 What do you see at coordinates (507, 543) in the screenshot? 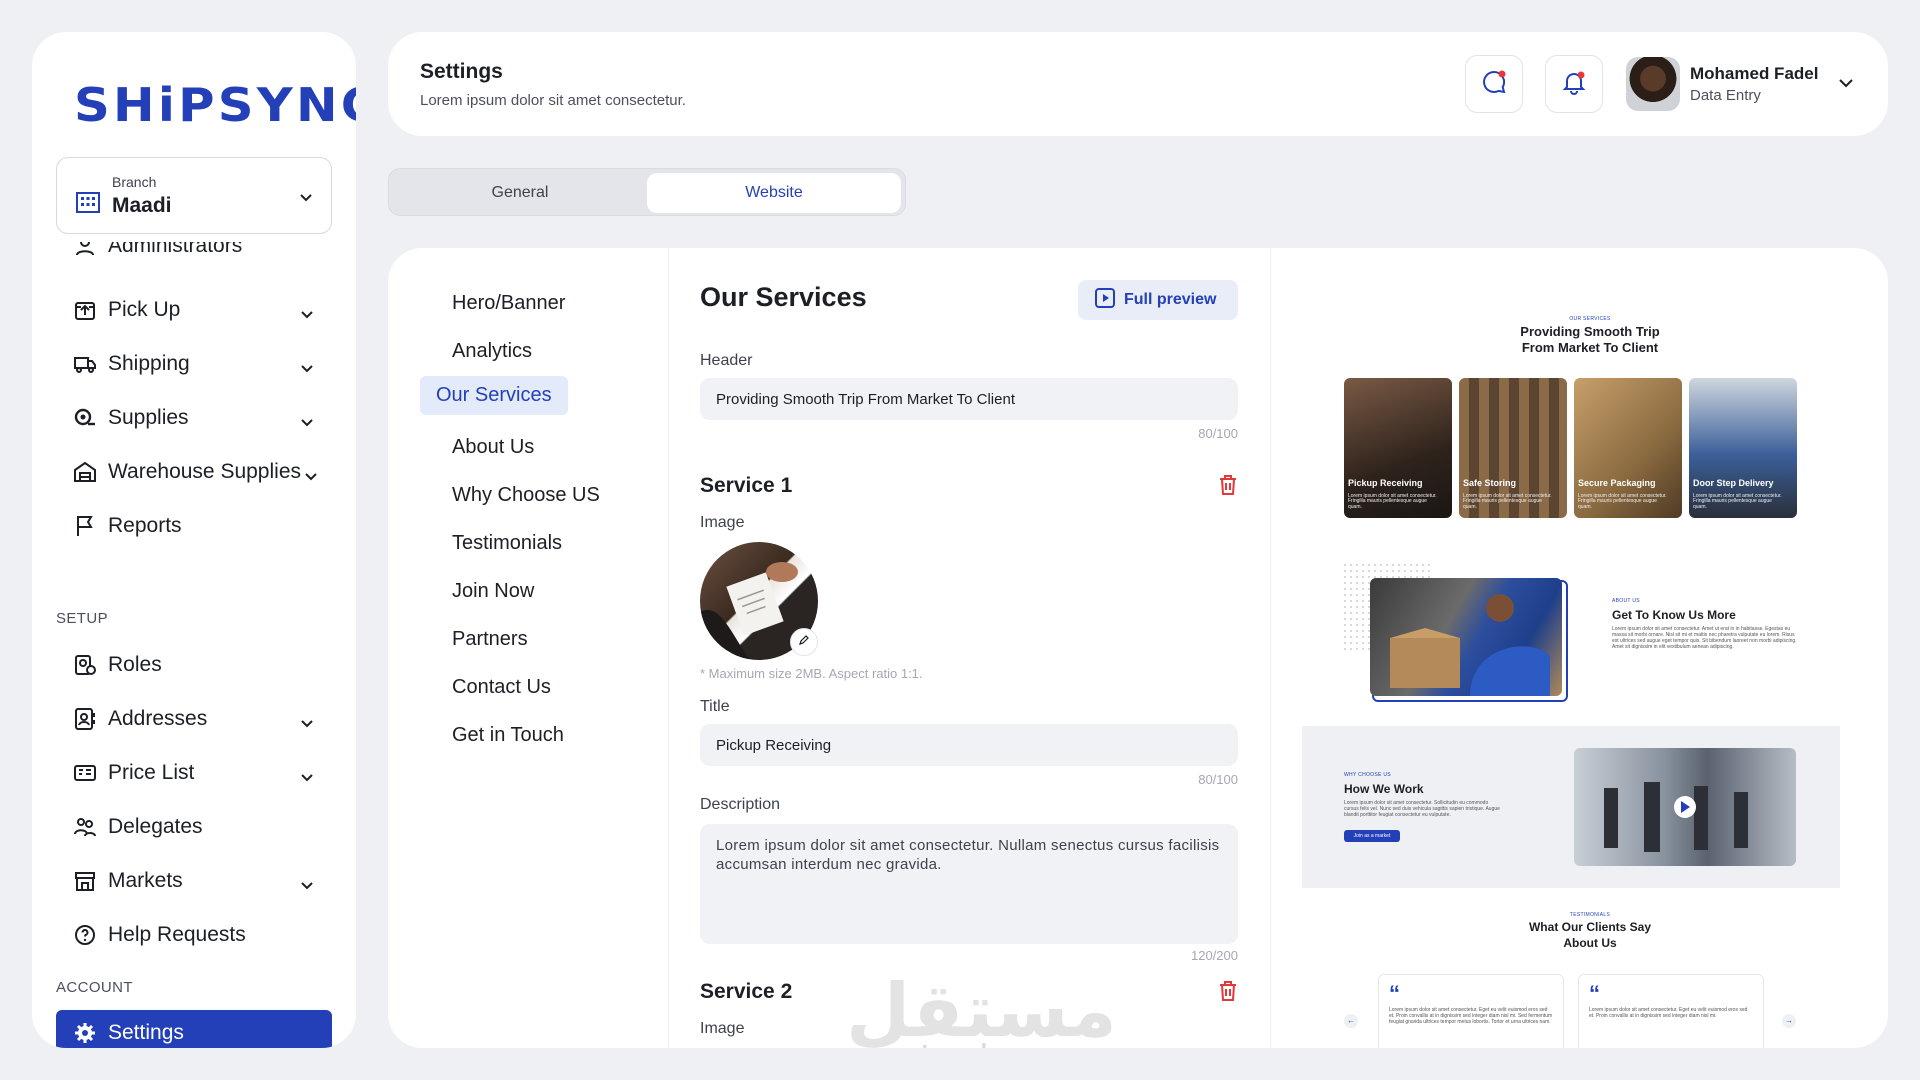
I see `menu-item-testimonials: Testimonials` at bounding box center [507, 543].